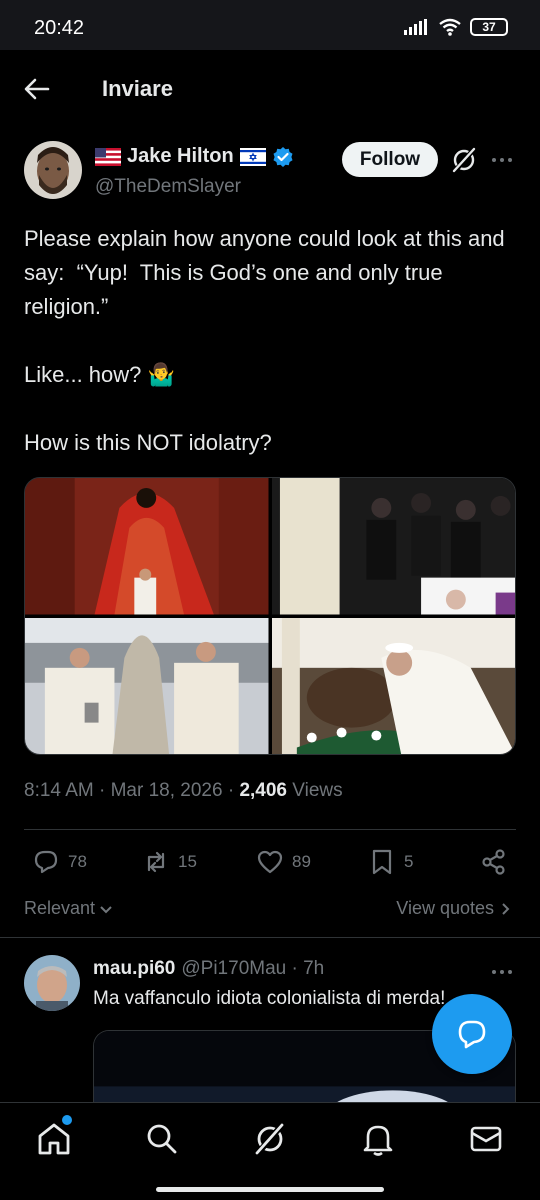 The height and width of the screenshot is (1200, 540). I want to click on views-label: Views, so click(317, 790).